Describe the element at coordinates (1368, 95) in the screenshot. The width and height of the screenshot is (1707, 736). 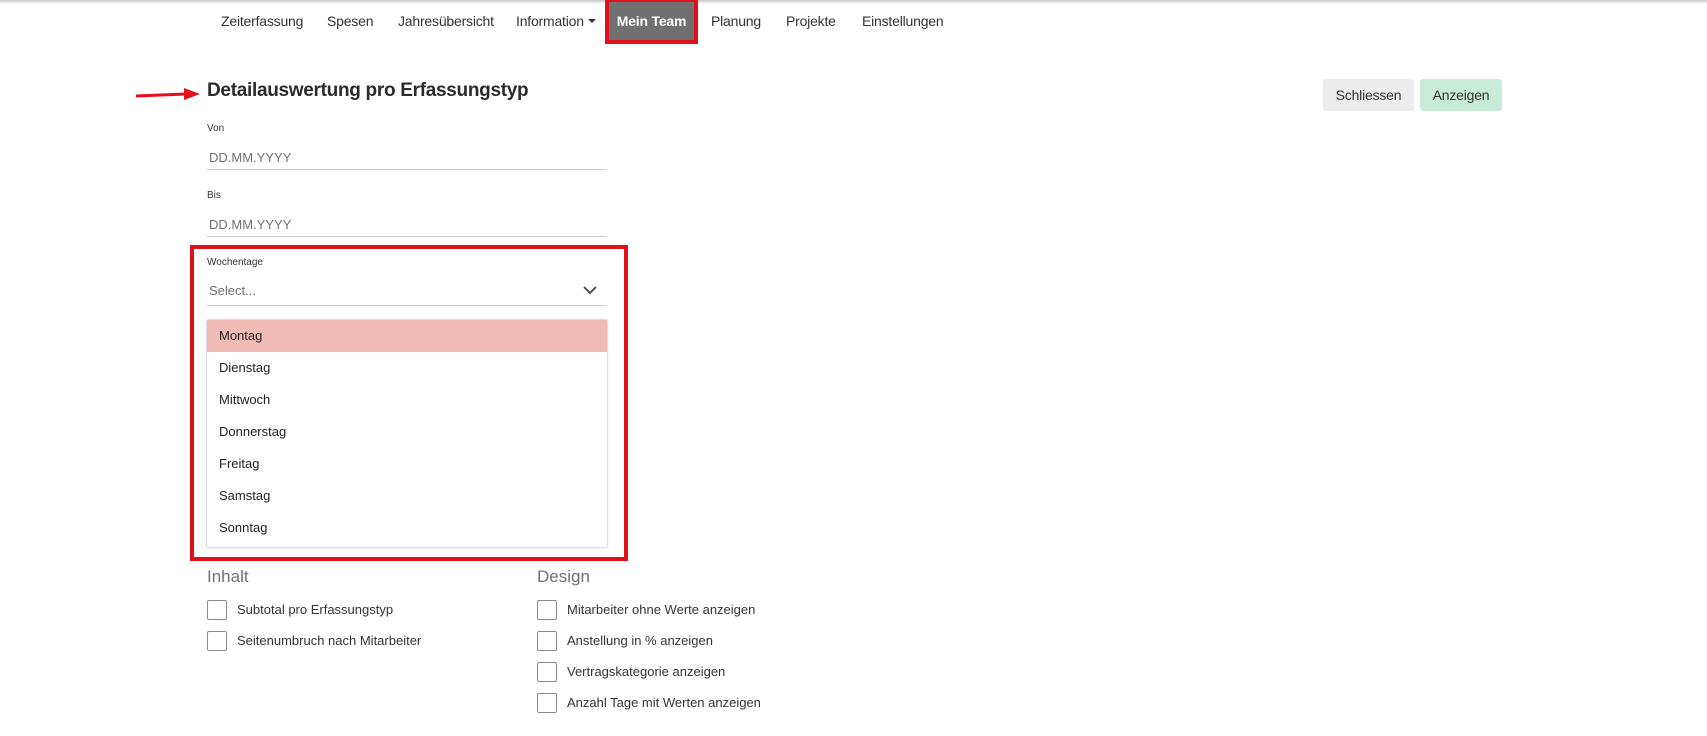
I see `close-button: Schliessen` at that location.